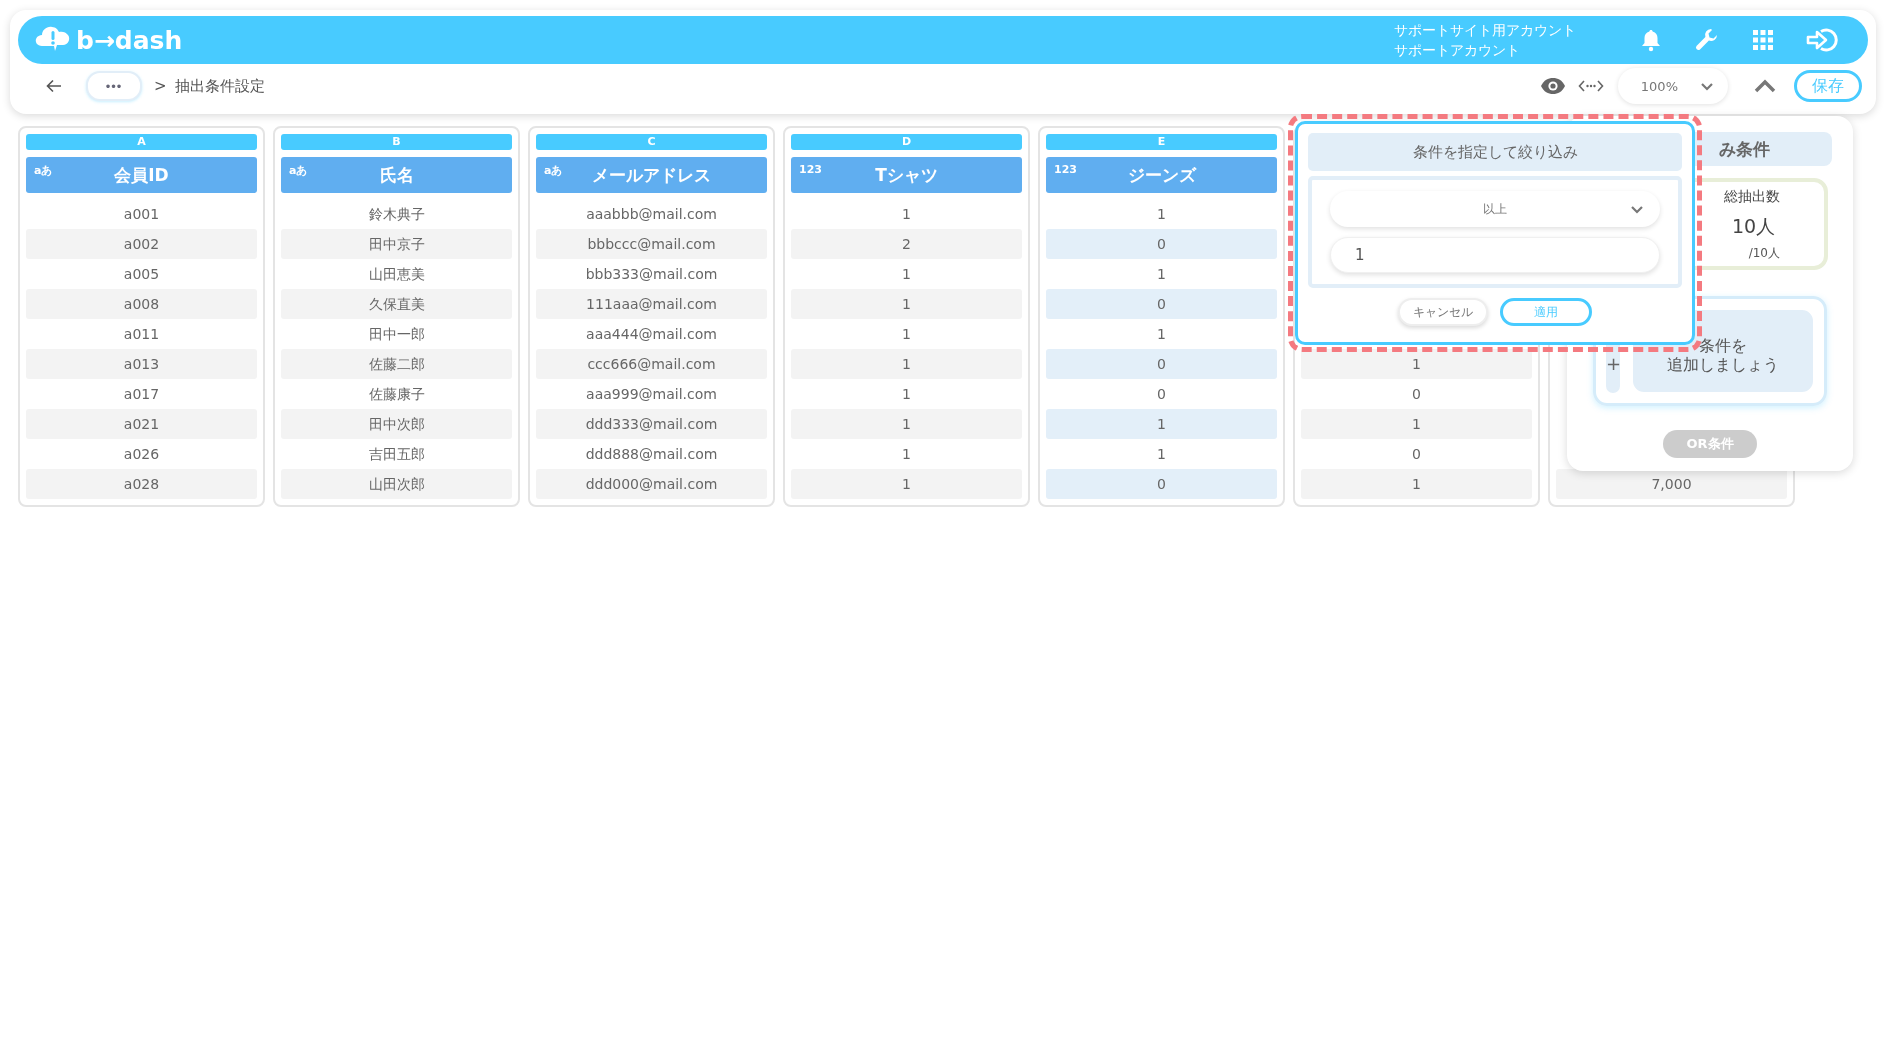 This screenshot has width=1890, height=1063. I want to click on column-header: 123 Tシャツ, so click(906, 175).